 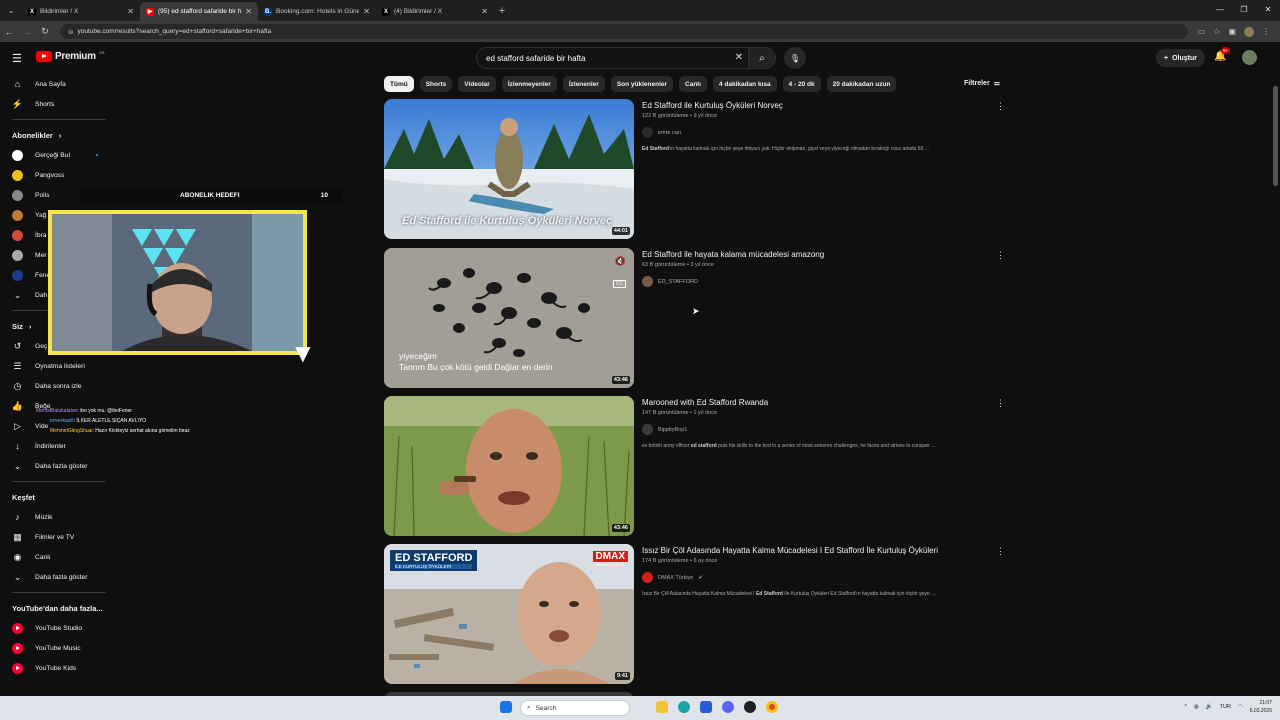 I want to click on sidebar-item: ↓ İndirilenler, so click(x=59, y=446).